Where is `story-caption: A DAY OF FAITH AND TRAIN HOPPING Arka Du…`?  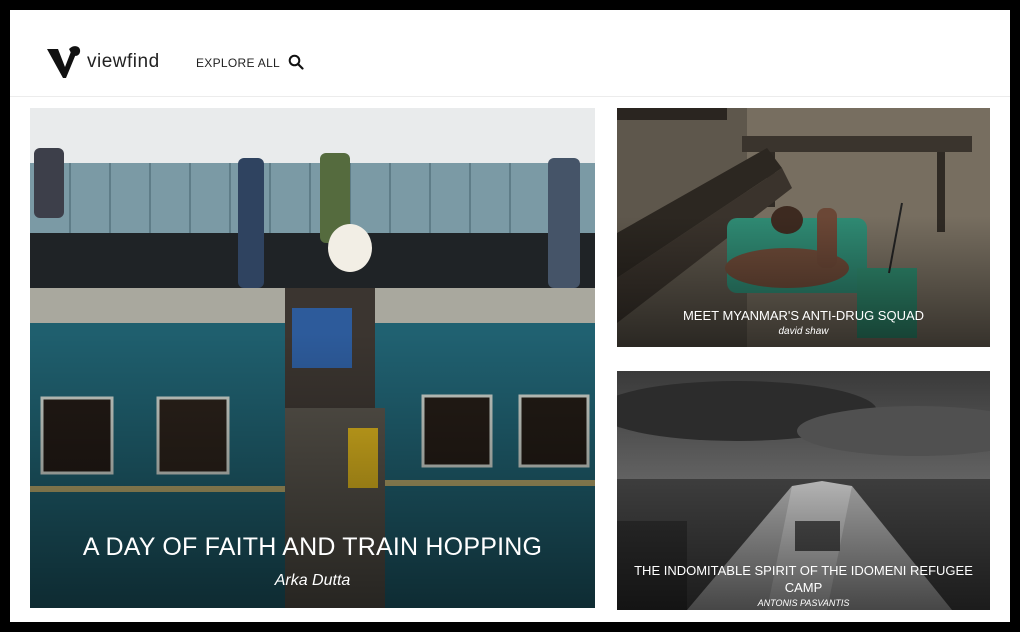 story-caption: A DAY OF FAITH AND TRAIN HOPPING Arka Du… is located at coordinates (312, 561).